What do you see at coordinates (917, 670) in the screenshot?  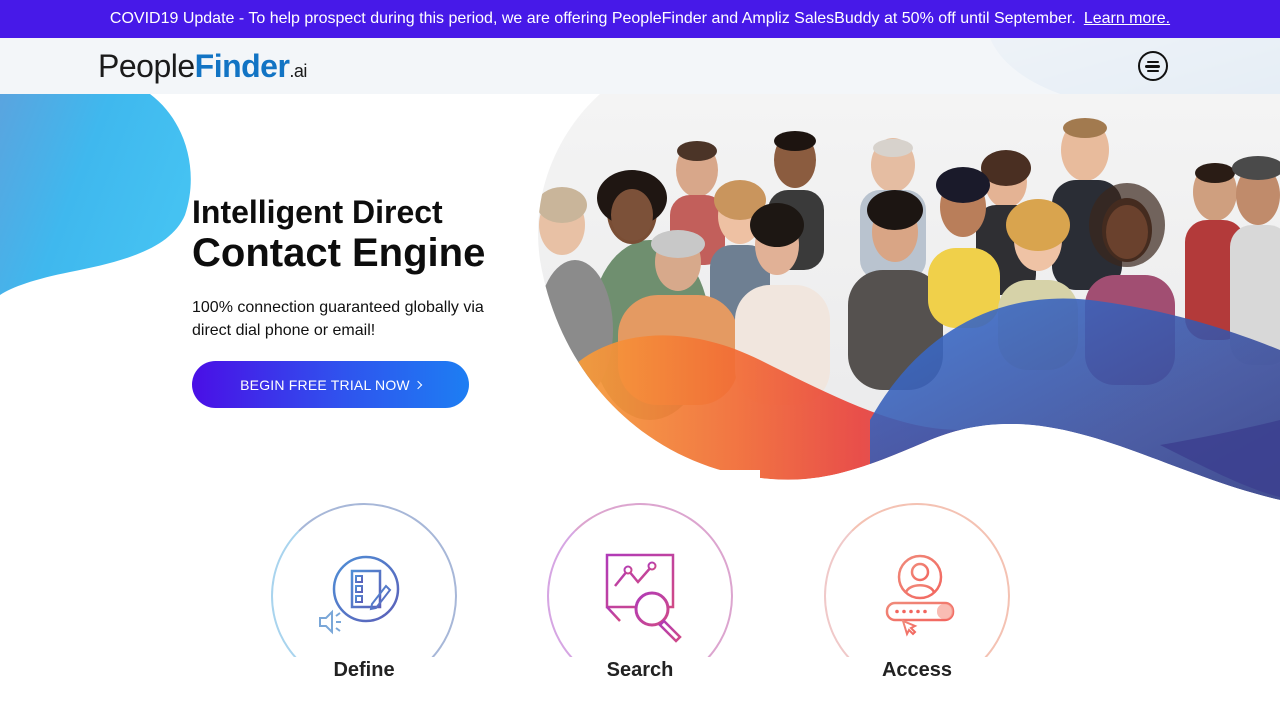 I see `feature-label: Access` at bounding box center [917, 670].